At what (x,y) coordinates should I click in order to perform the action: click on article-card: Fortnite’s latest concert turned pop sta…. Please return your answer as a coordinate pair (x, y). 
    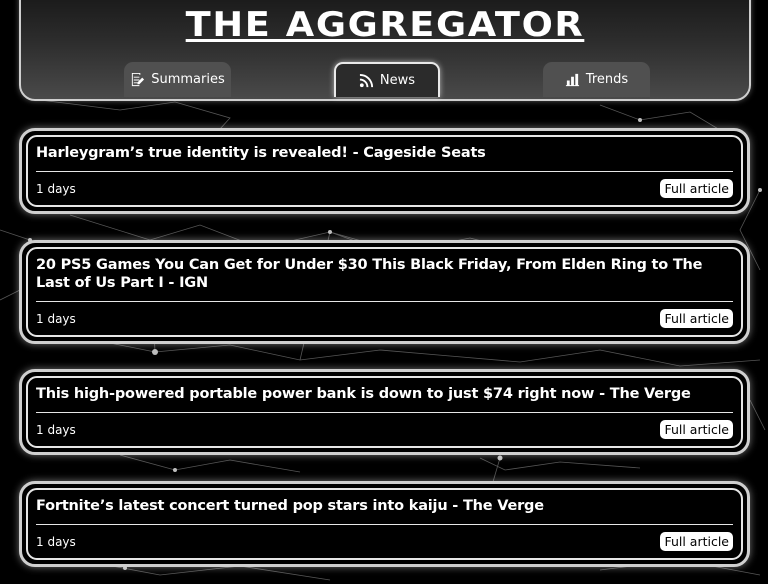
    Looking at the image, I should click on (384, 524).